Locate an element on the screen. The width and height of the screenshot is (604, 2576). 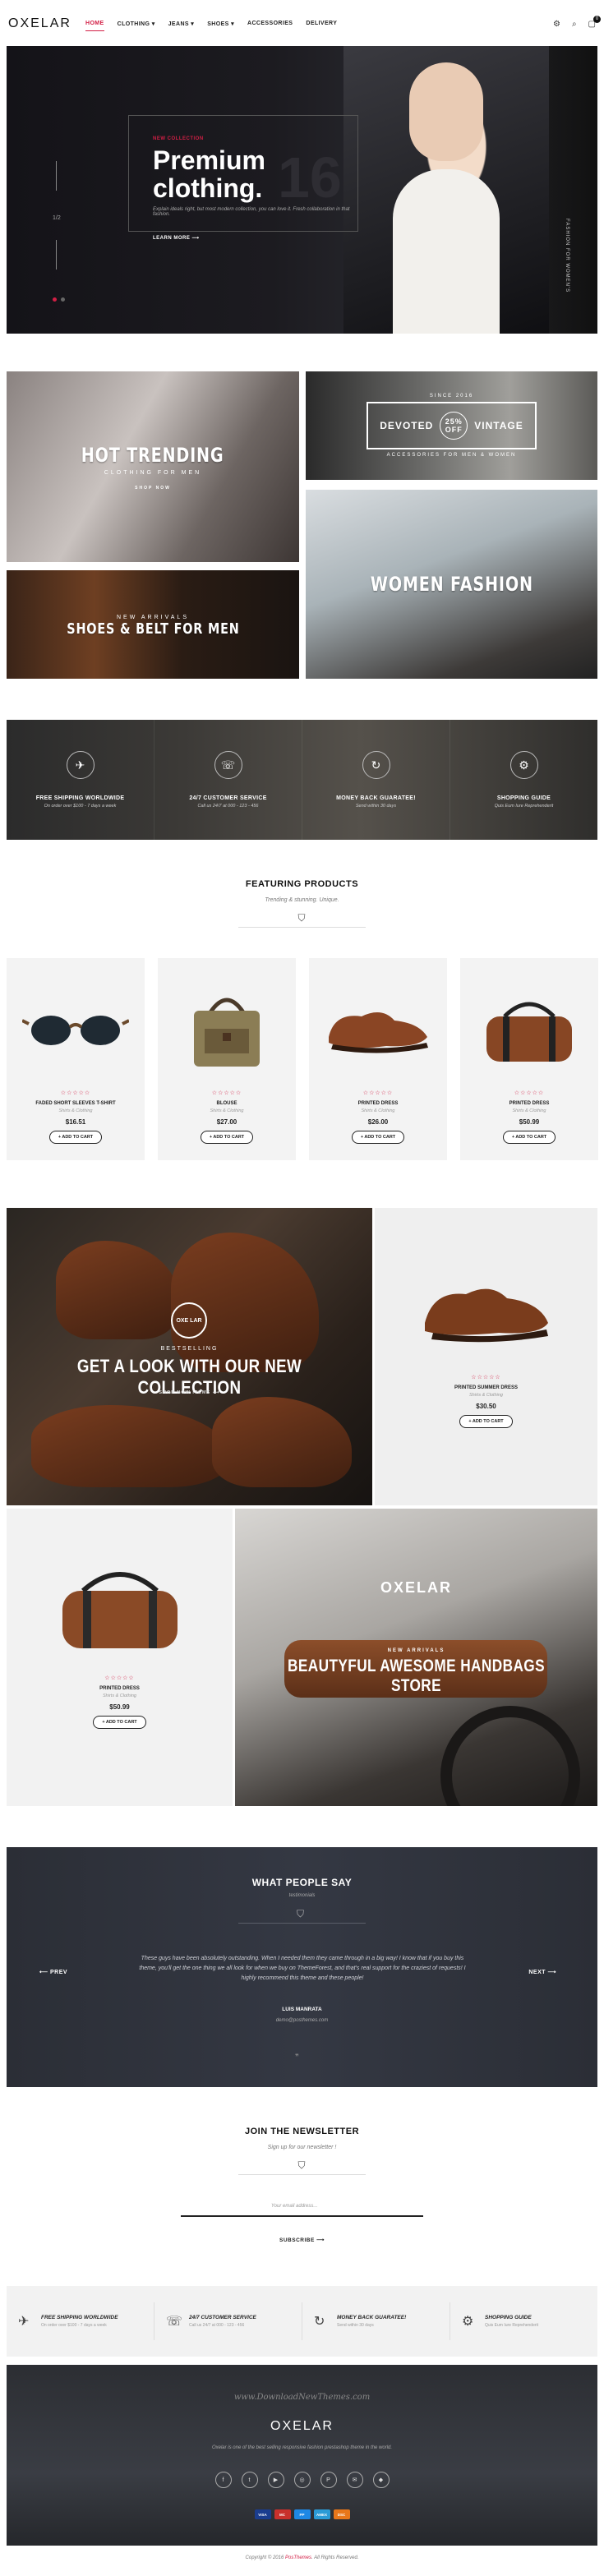
nav-item-clothing: CLOTHING ▾ is located at coordinates (136, 24).